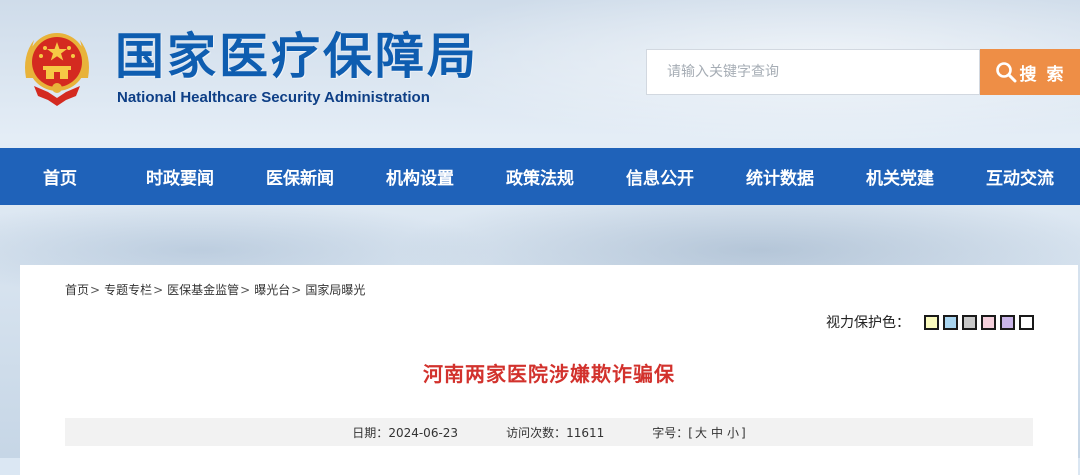 This screenshot has height=475, width=1080. Describe the element at coordinates (988, 322) in the screenshot. I see `eye-care-swatch-pink` at that location.